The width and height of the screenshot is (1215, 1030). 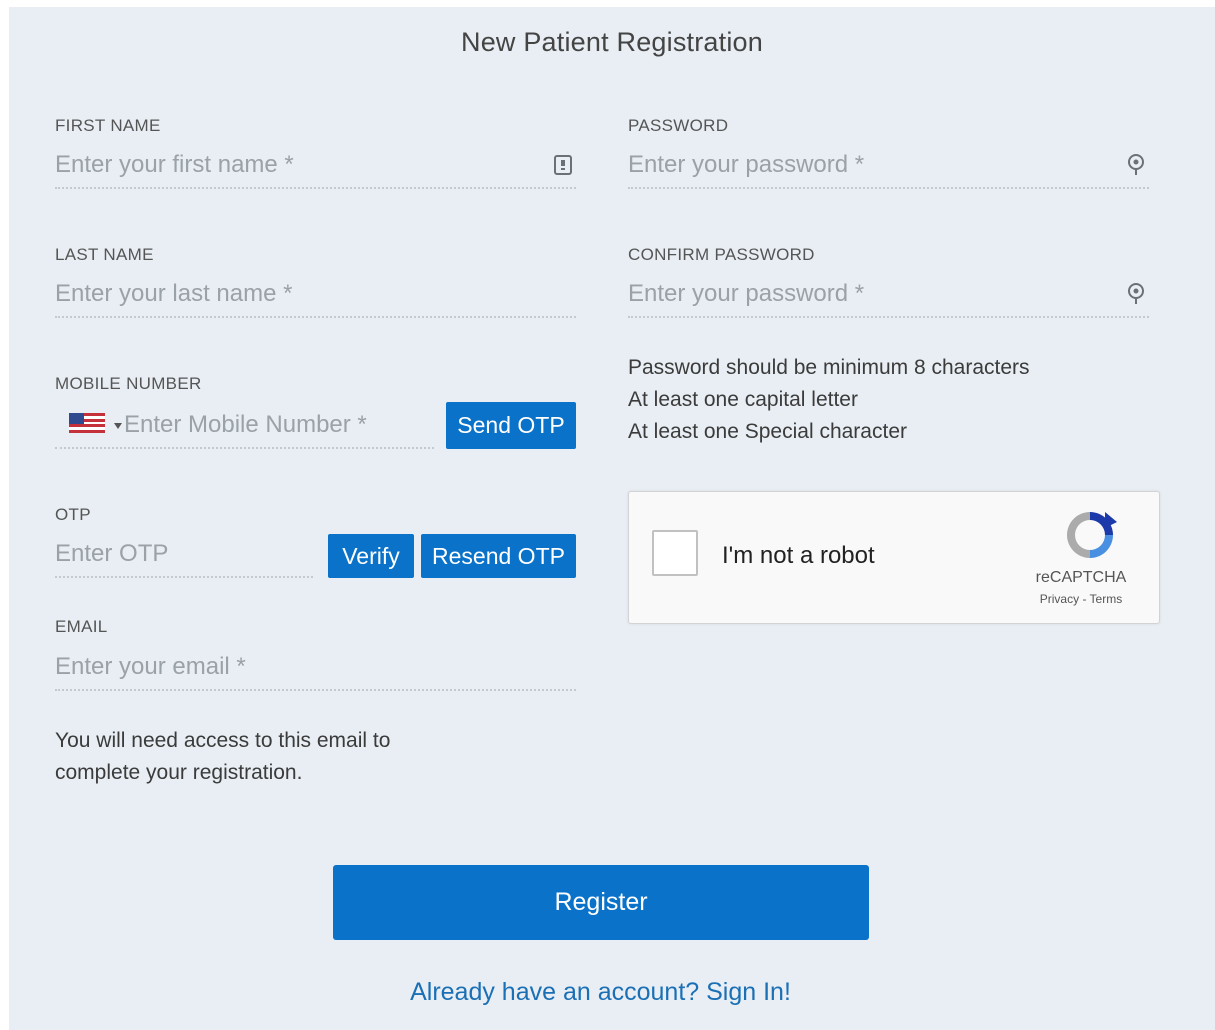 I want to click on recaptcha-logo-icon, so click(x=1090, y=535).